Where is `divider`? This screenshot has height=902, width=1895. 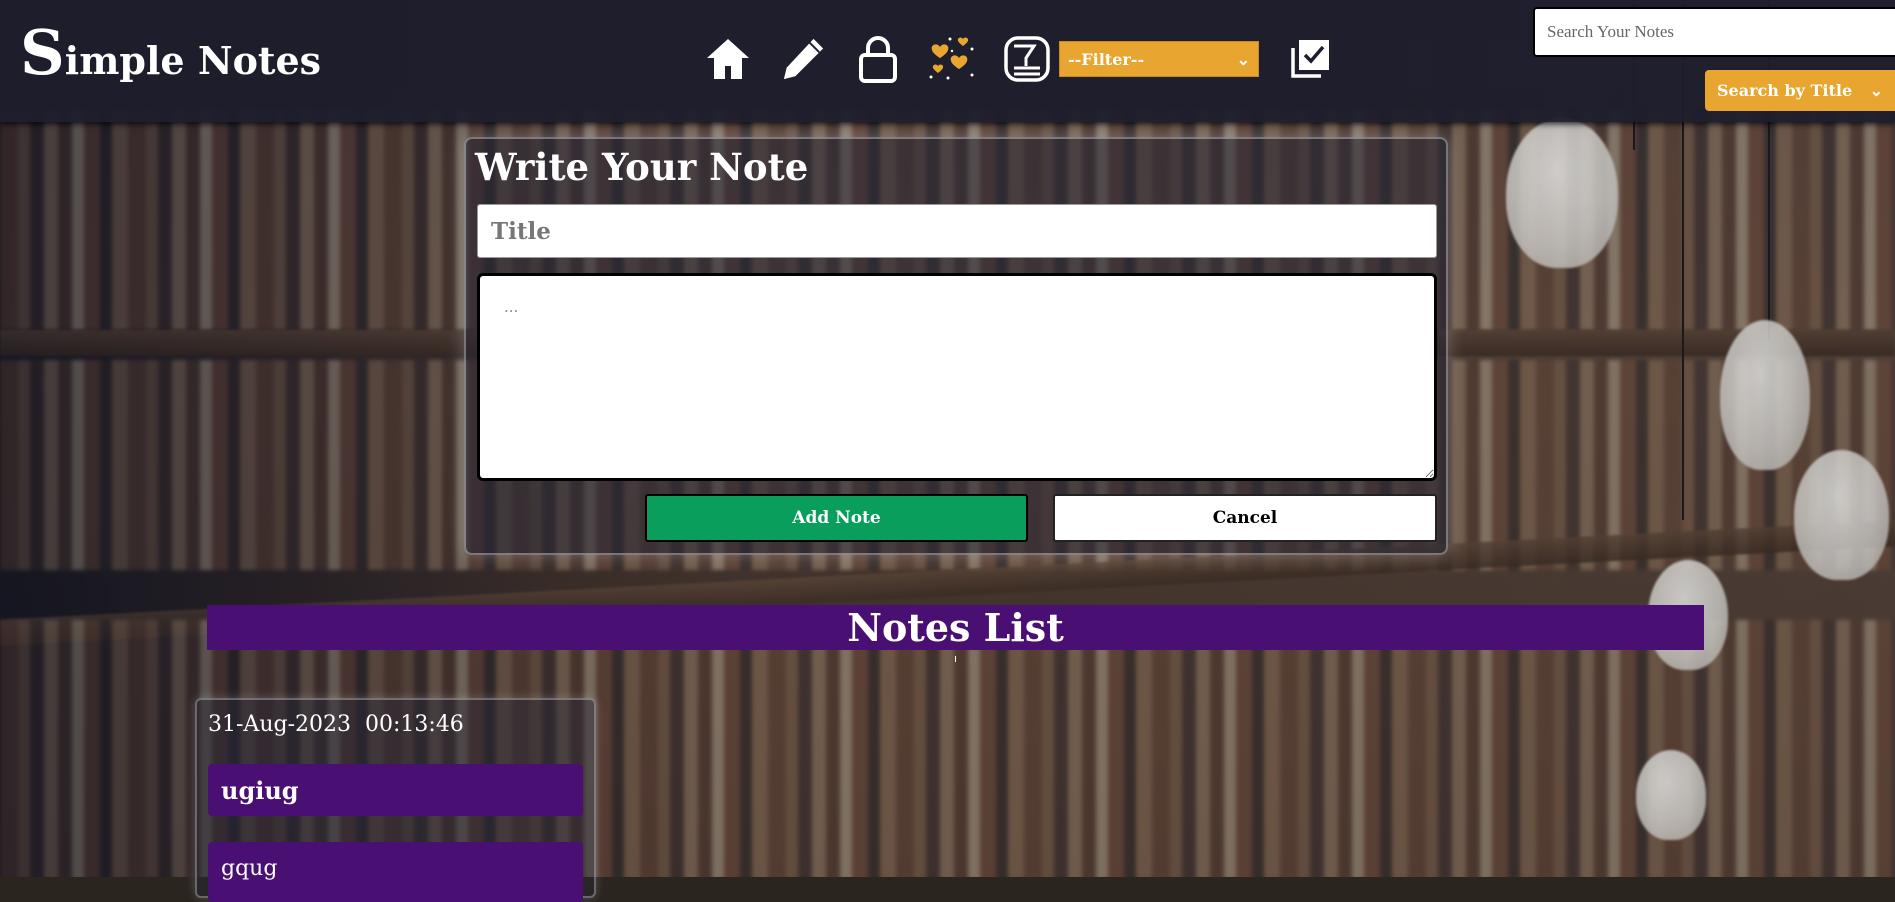 divider is located at coordinates (955, 659).